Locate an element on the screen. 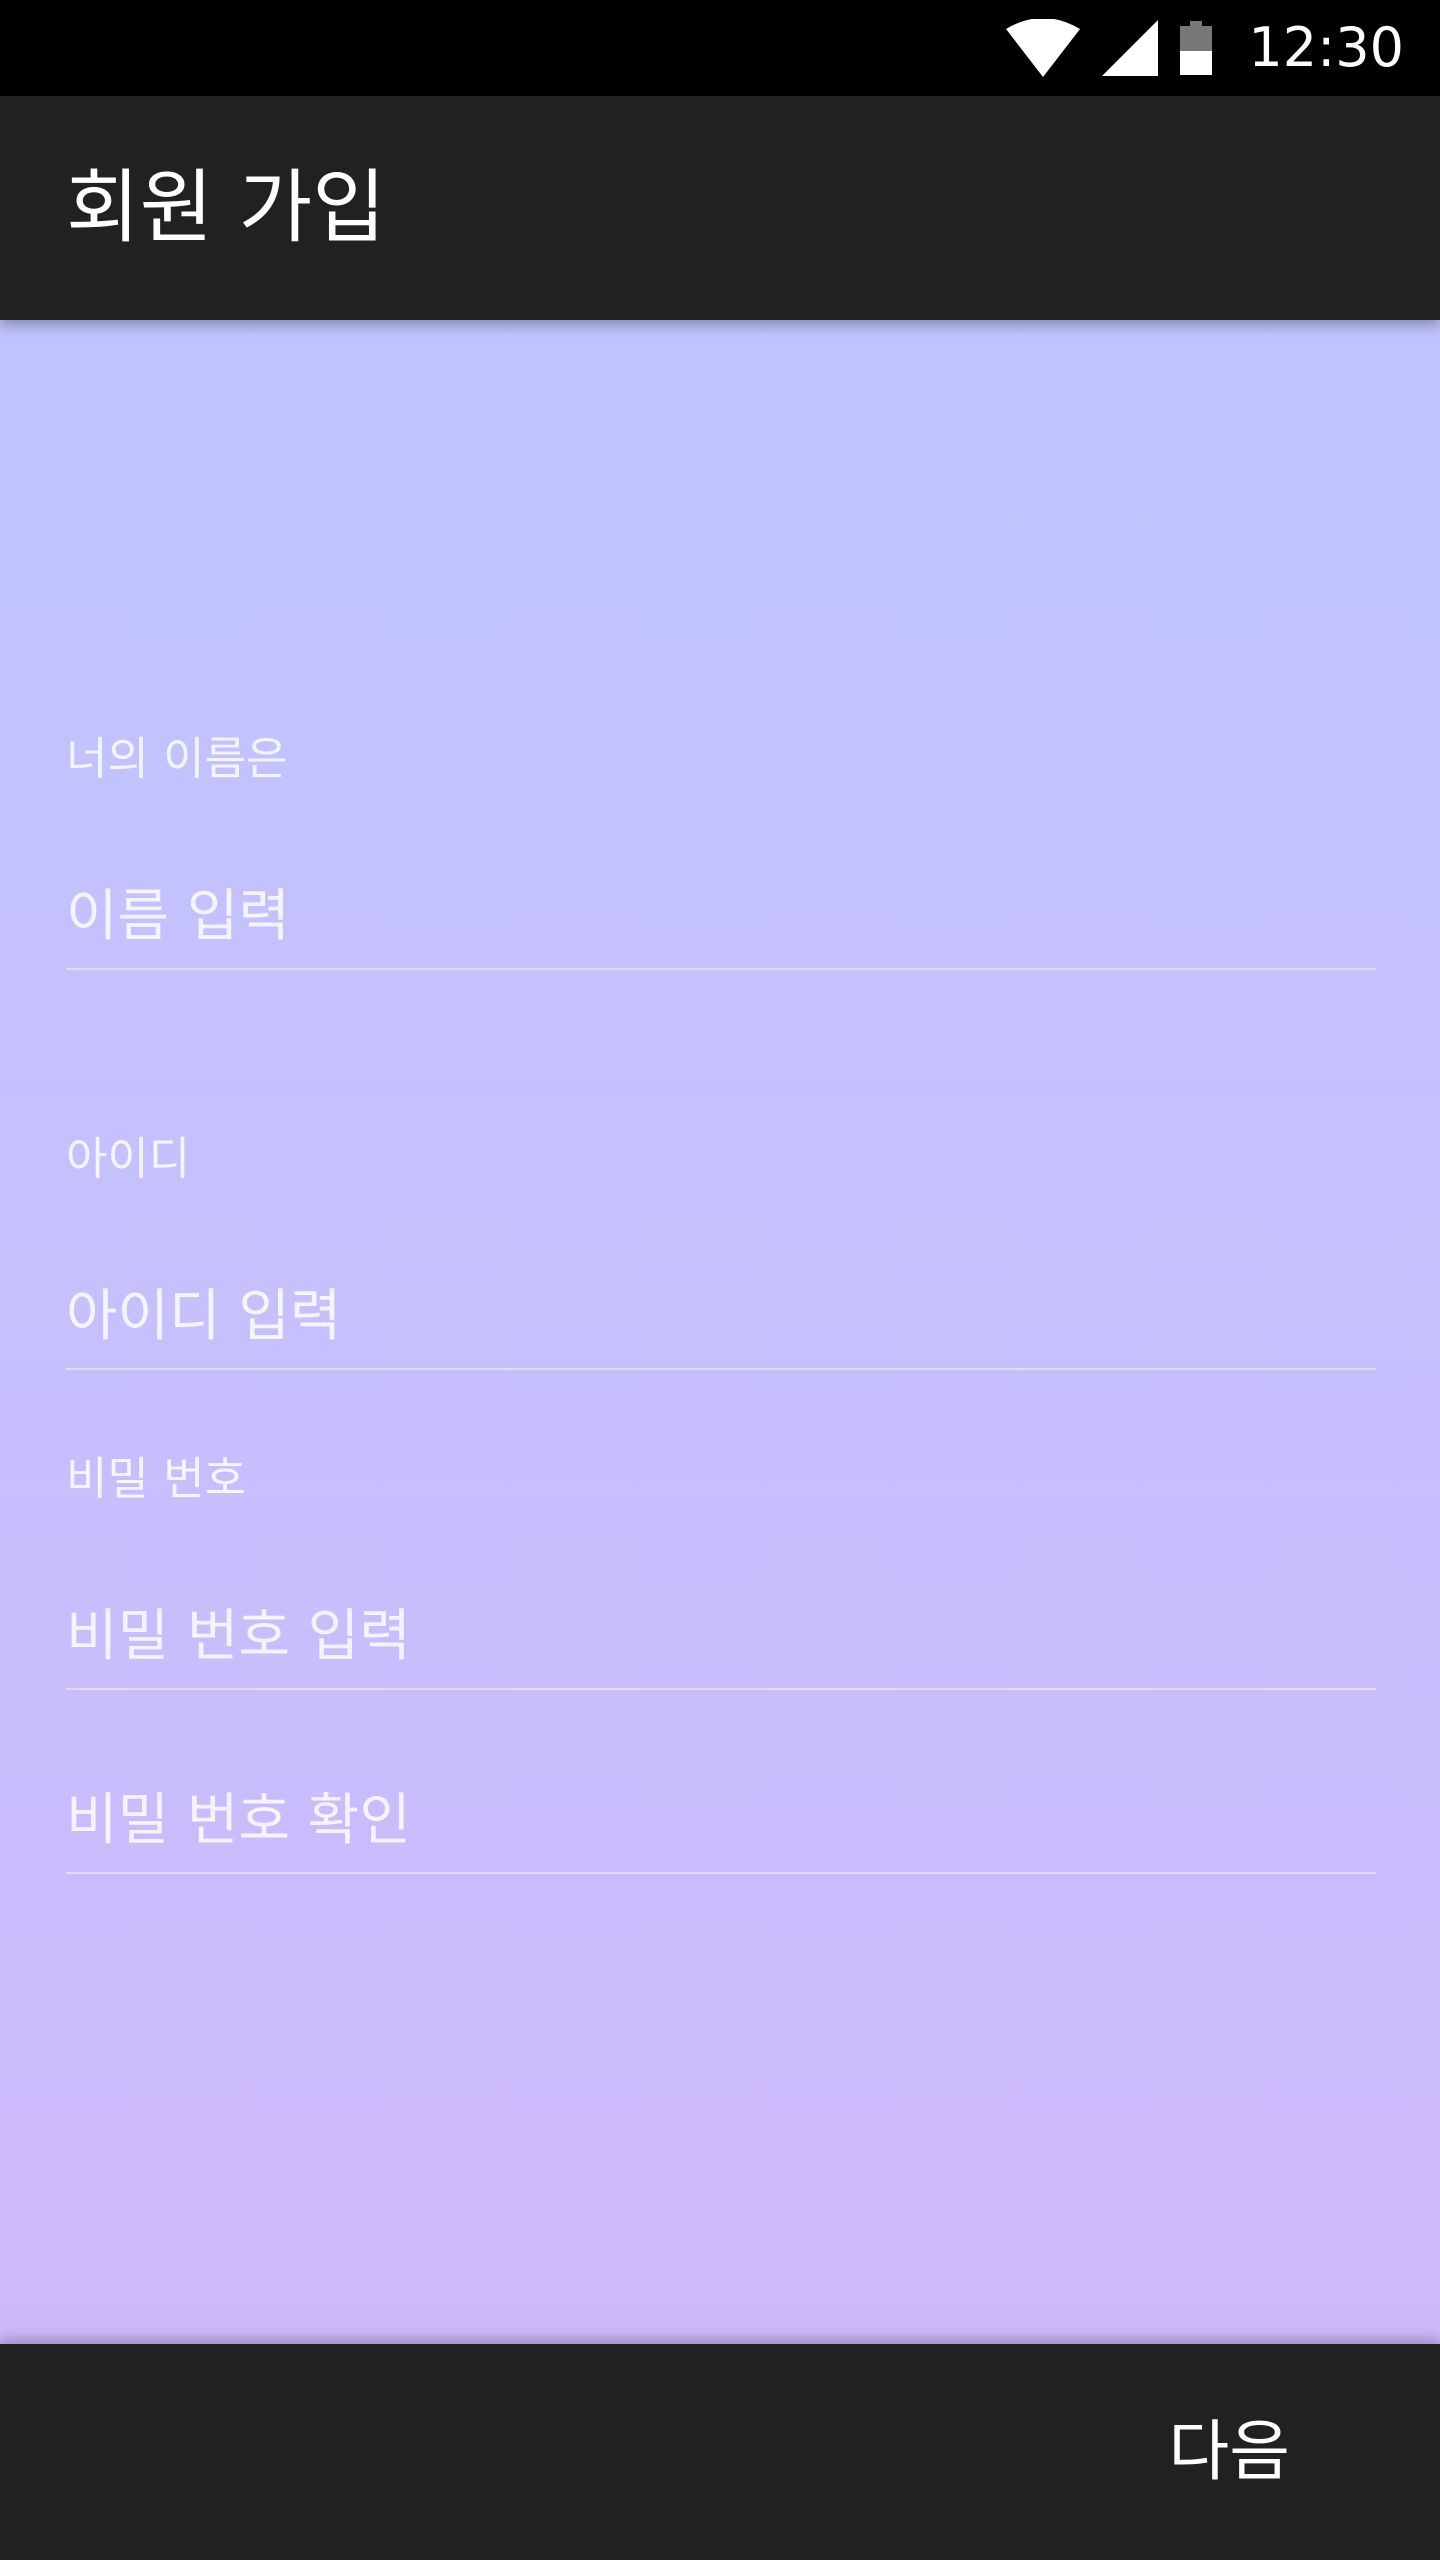 This screenshot has width=1440, height=2560. page-title: 회원 가입 is located at coordinates (226, 207).